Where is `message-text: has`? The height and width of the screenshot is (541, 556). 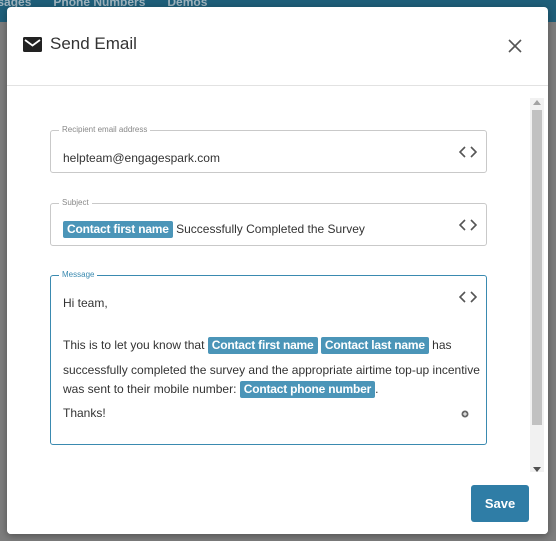
message-text: has is located at coordinates (442, 345).